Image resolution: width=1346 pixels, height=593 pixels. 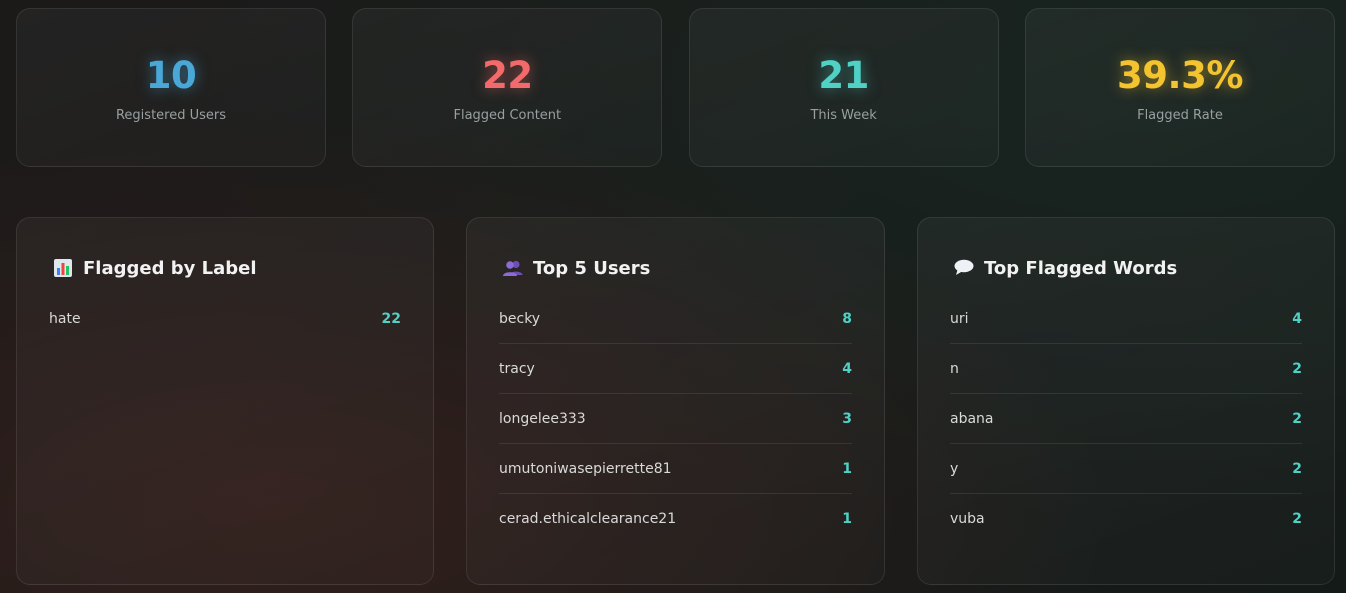 What do you see at coordinates (1126, 469) in the screenshot?
I see `list-item: y 2` at bounding box center [1126, 469].